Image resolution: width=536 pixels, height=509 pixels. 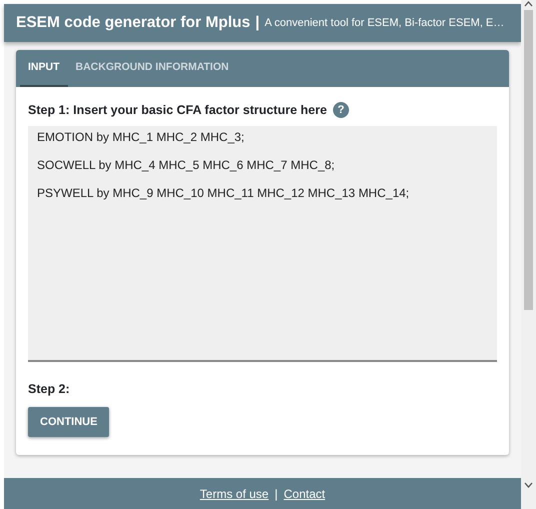 I want to click on scrollbar, so click(x=528, y=254).